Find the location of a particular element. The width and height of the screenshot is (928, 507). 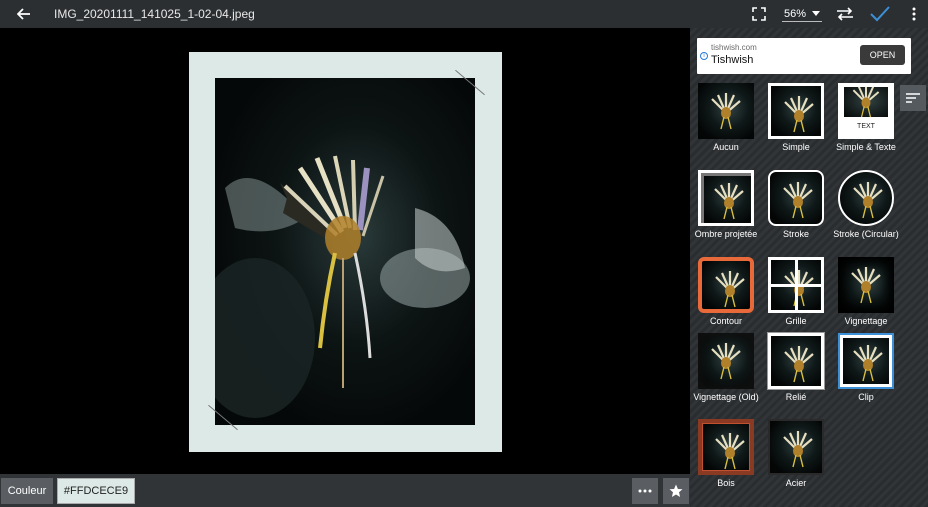

ad-name: Tishwish is located at coordinates (732, 60).